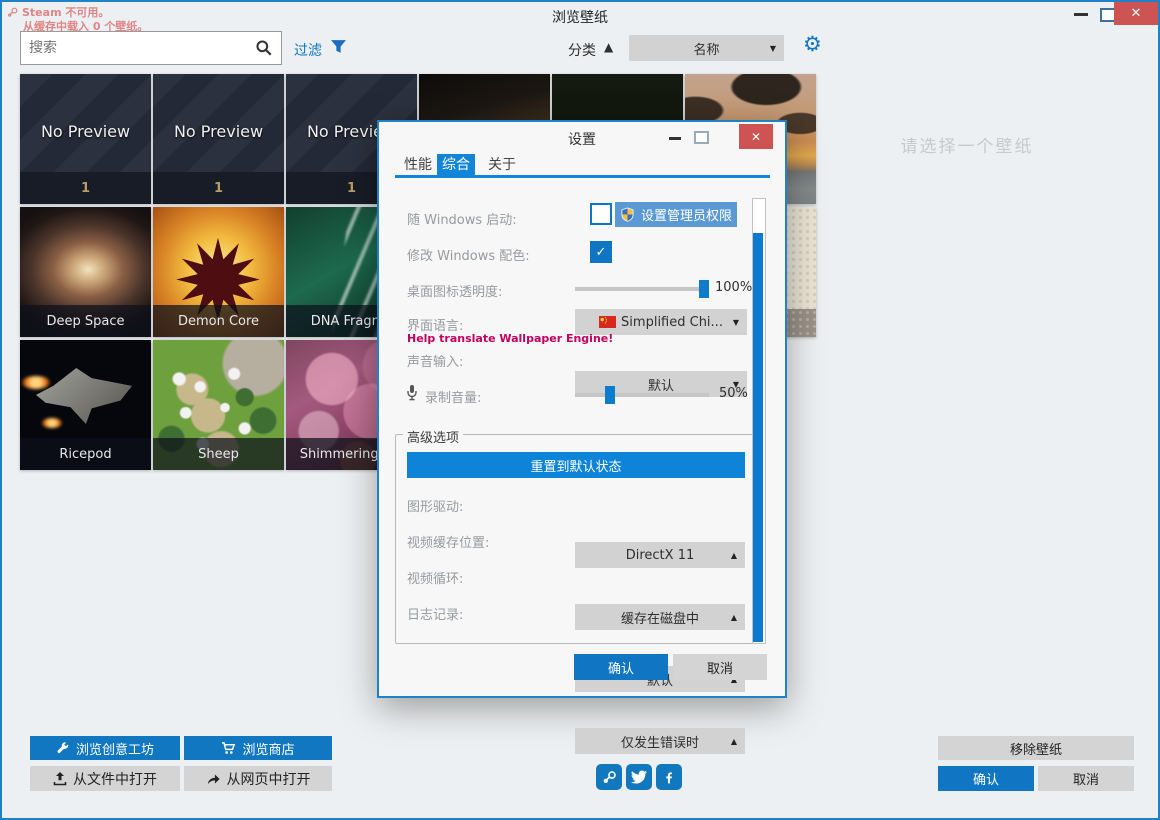 The width and height of the screenshot is (1160, 820). What do you see at coordinates (468, 256) in the screenshot?
I see `modify-colors-label: 修改 Windows 配色:` at bounding box center [468, 256].